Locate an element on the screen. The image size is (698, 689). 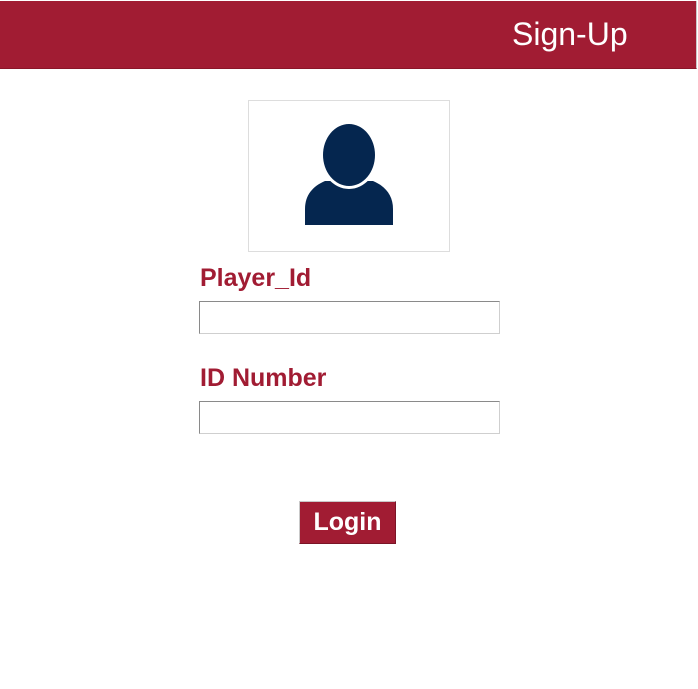
player-id-label: Player_Id is located at coordinates (256, 278).